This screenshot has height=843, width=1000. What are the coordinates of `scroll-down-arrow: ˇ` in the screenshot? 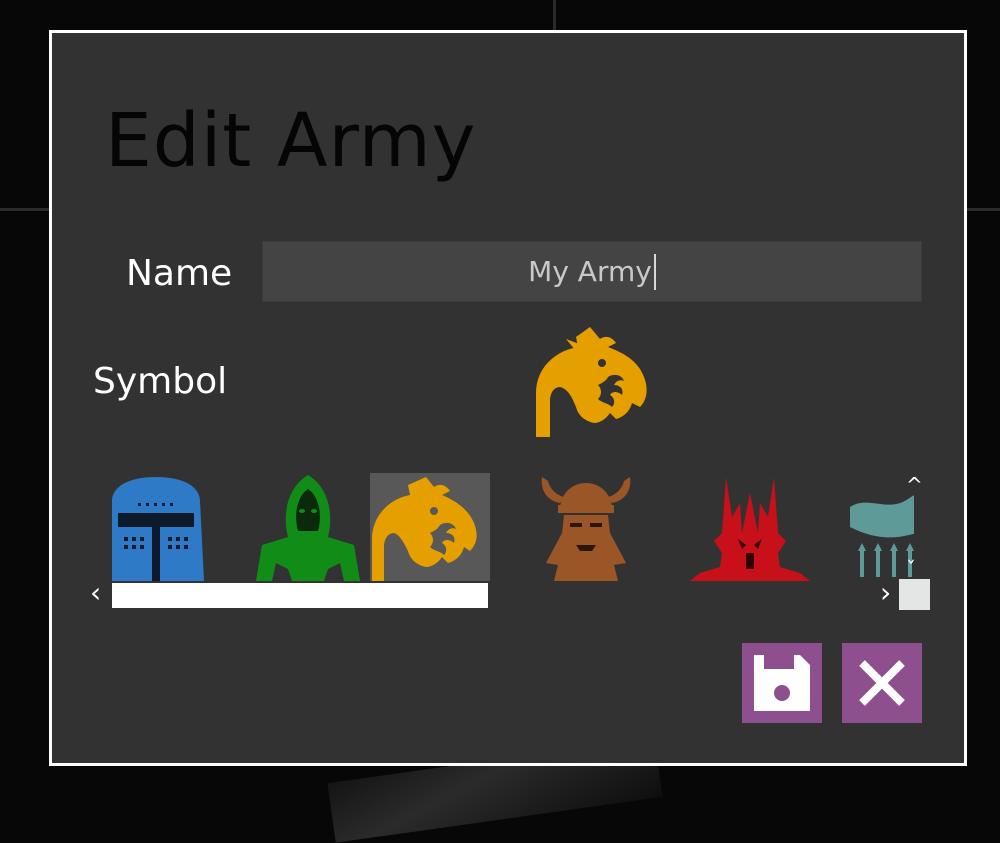 It's located at (911, 569).